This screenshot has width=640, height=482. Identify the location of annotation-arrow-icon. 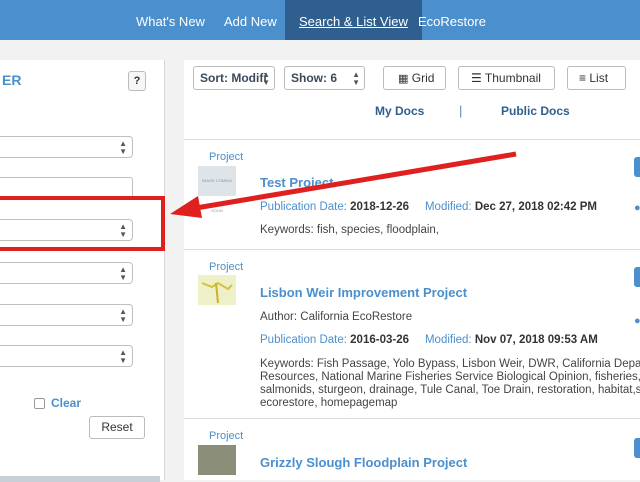
(343, 184).